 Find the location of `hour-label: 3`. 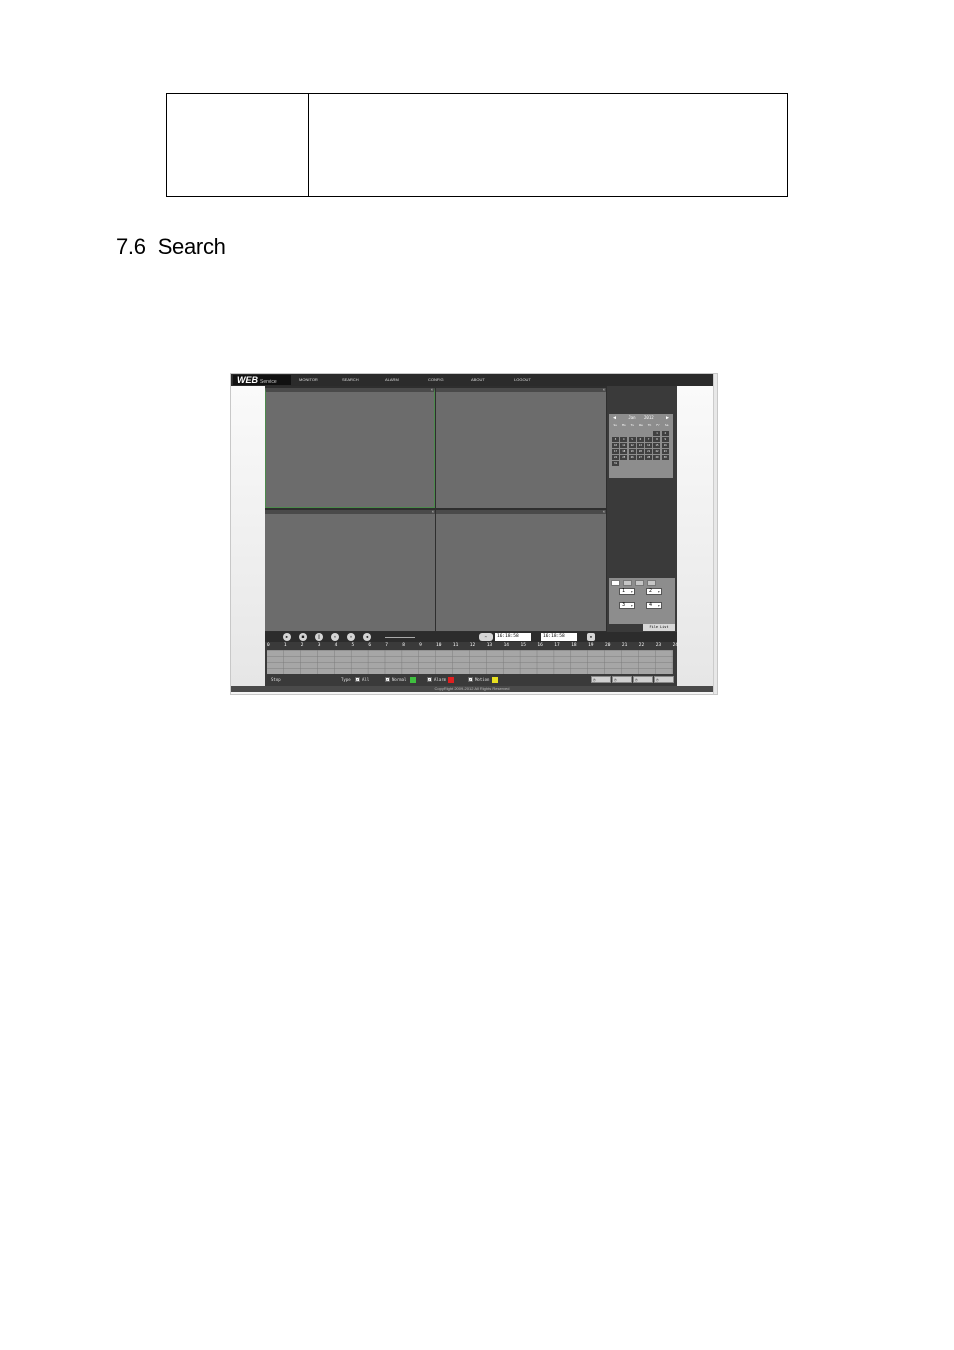

hour-label: 3 is located at coordinates (319, 645).